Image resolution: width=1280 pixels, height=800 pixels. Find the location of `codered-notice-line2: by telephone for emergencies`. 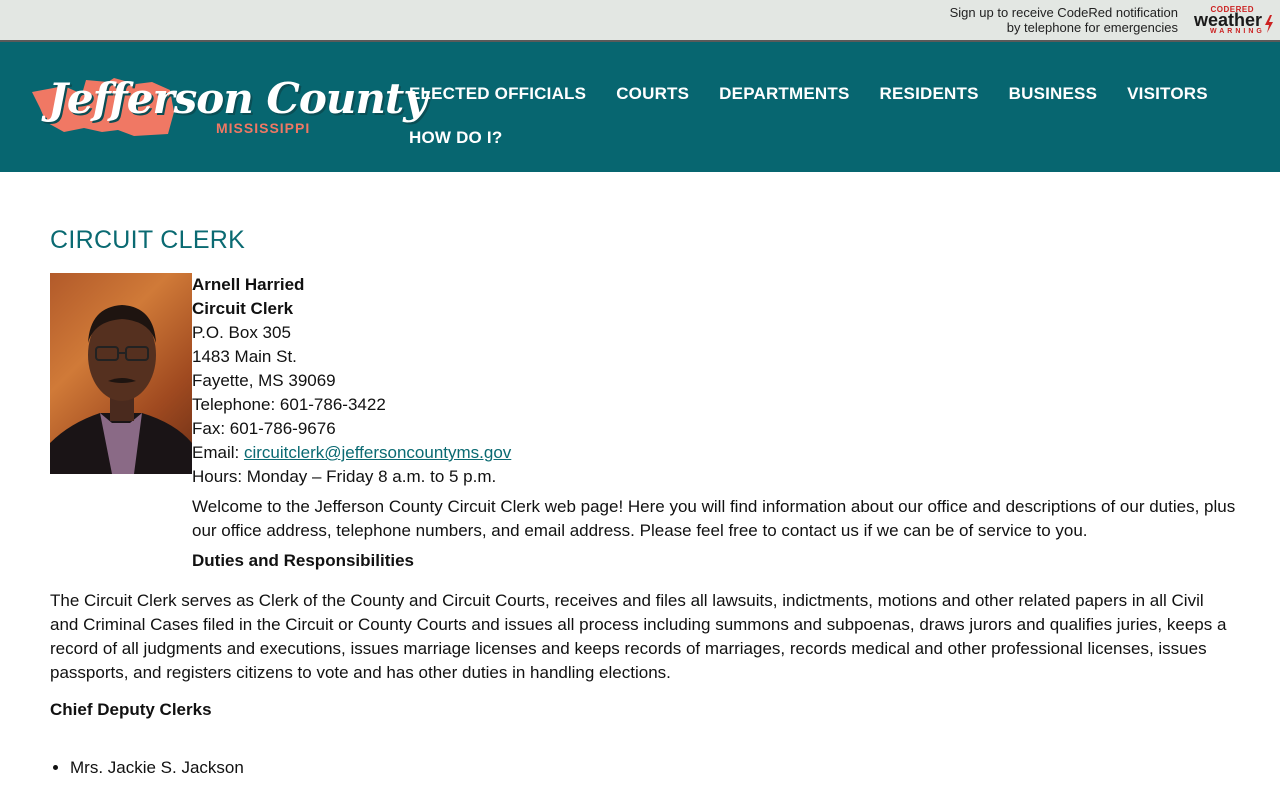

codered-notice-line2: by telephone for emergencies is located at coordinates (1092, 27).